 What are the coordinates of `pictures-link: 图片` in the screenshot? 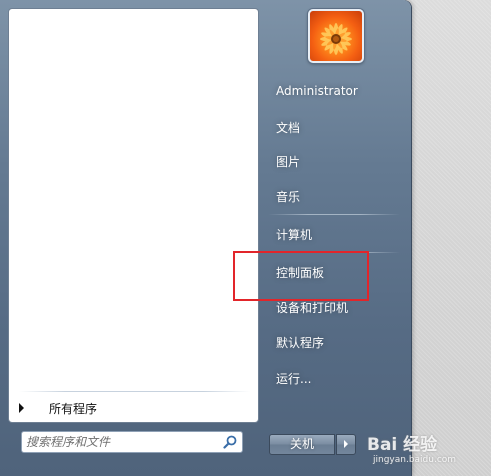 It's located at (288, 161).